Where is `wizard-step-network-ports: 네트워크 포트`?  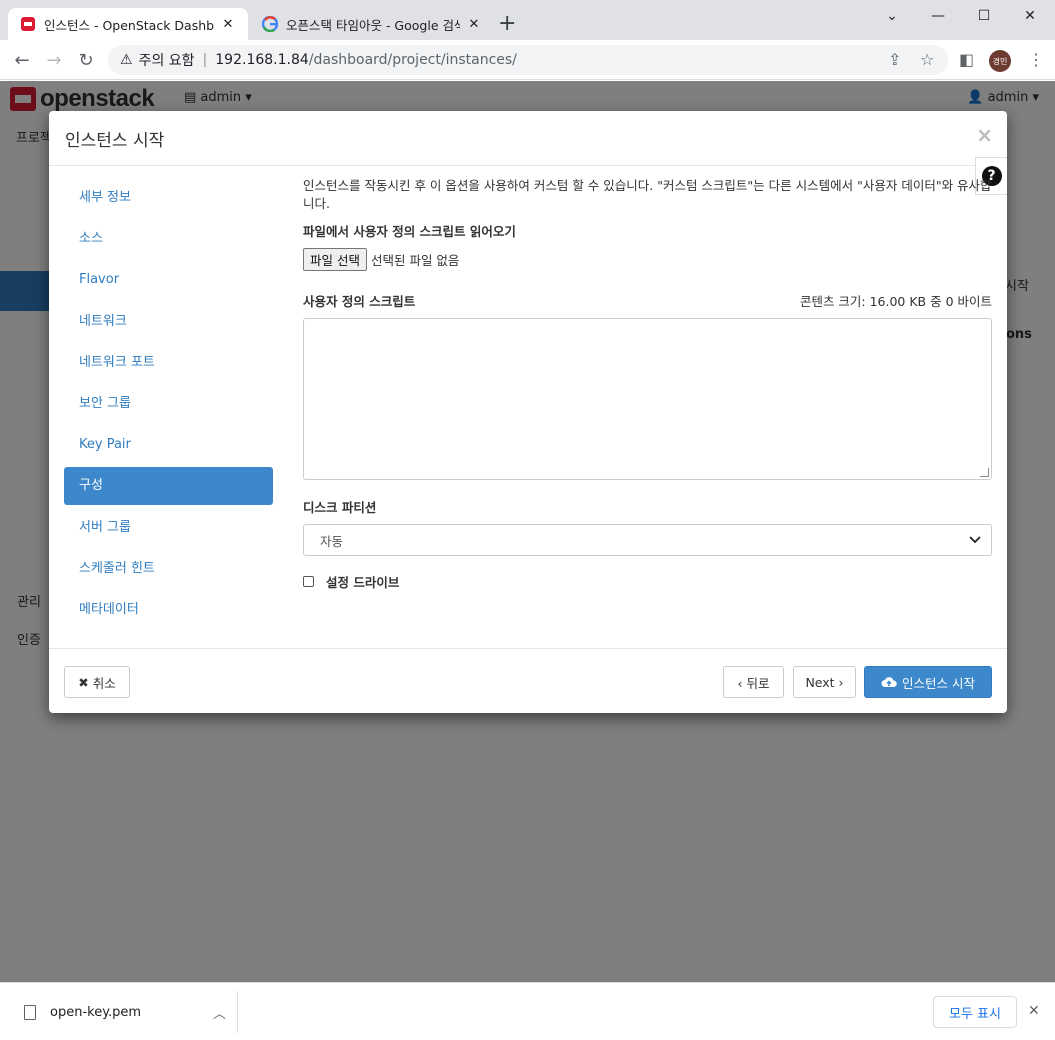
wizard-step-network-ports: 네트워크 포트 is located at coordinates (168, 363).